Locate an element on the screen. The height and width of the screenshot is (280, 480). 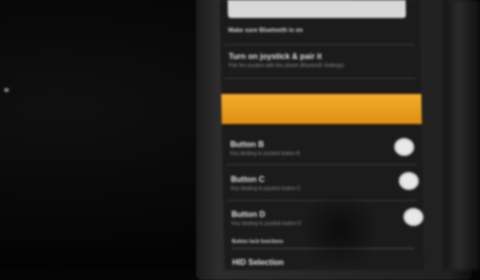
bluetooth-hint-text: Make sure Bluetooth is on is located at coordinates (265, 31).